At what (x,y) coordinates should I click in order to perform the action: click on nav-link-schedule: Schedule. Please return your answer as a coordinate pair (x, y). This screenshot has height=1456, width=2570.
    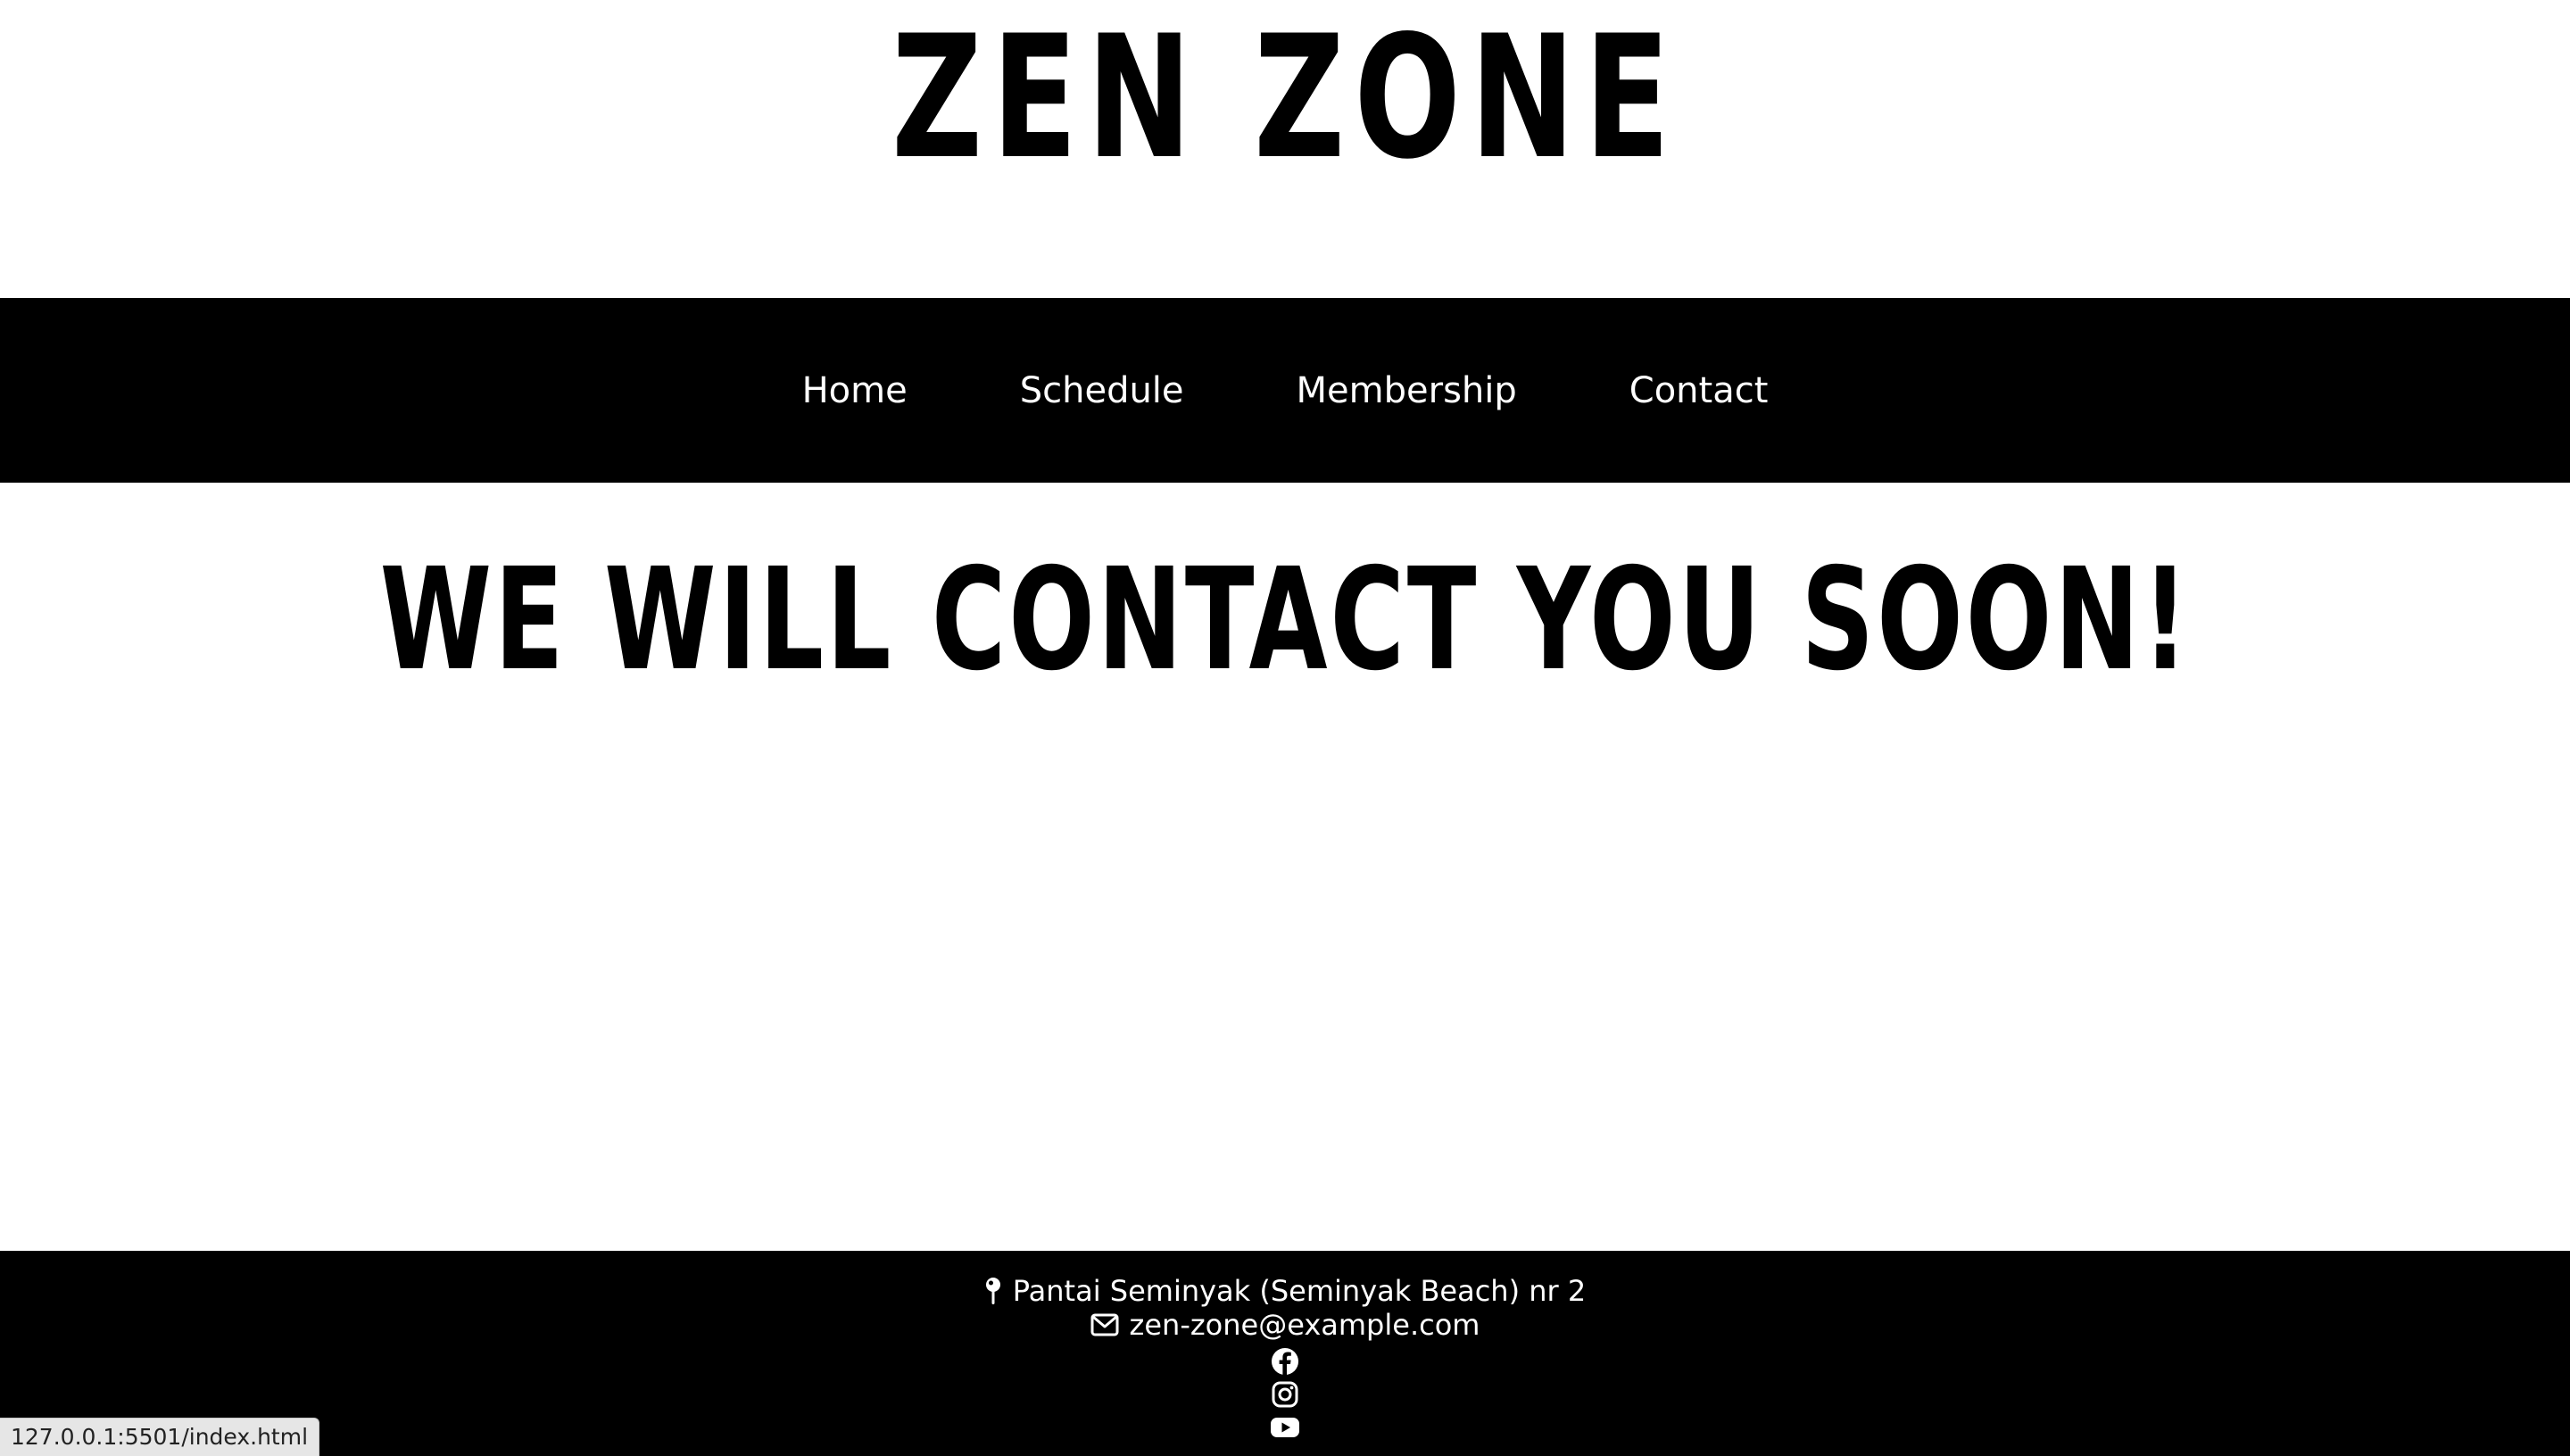
    Looking at the image, I should click on (1102, 390).